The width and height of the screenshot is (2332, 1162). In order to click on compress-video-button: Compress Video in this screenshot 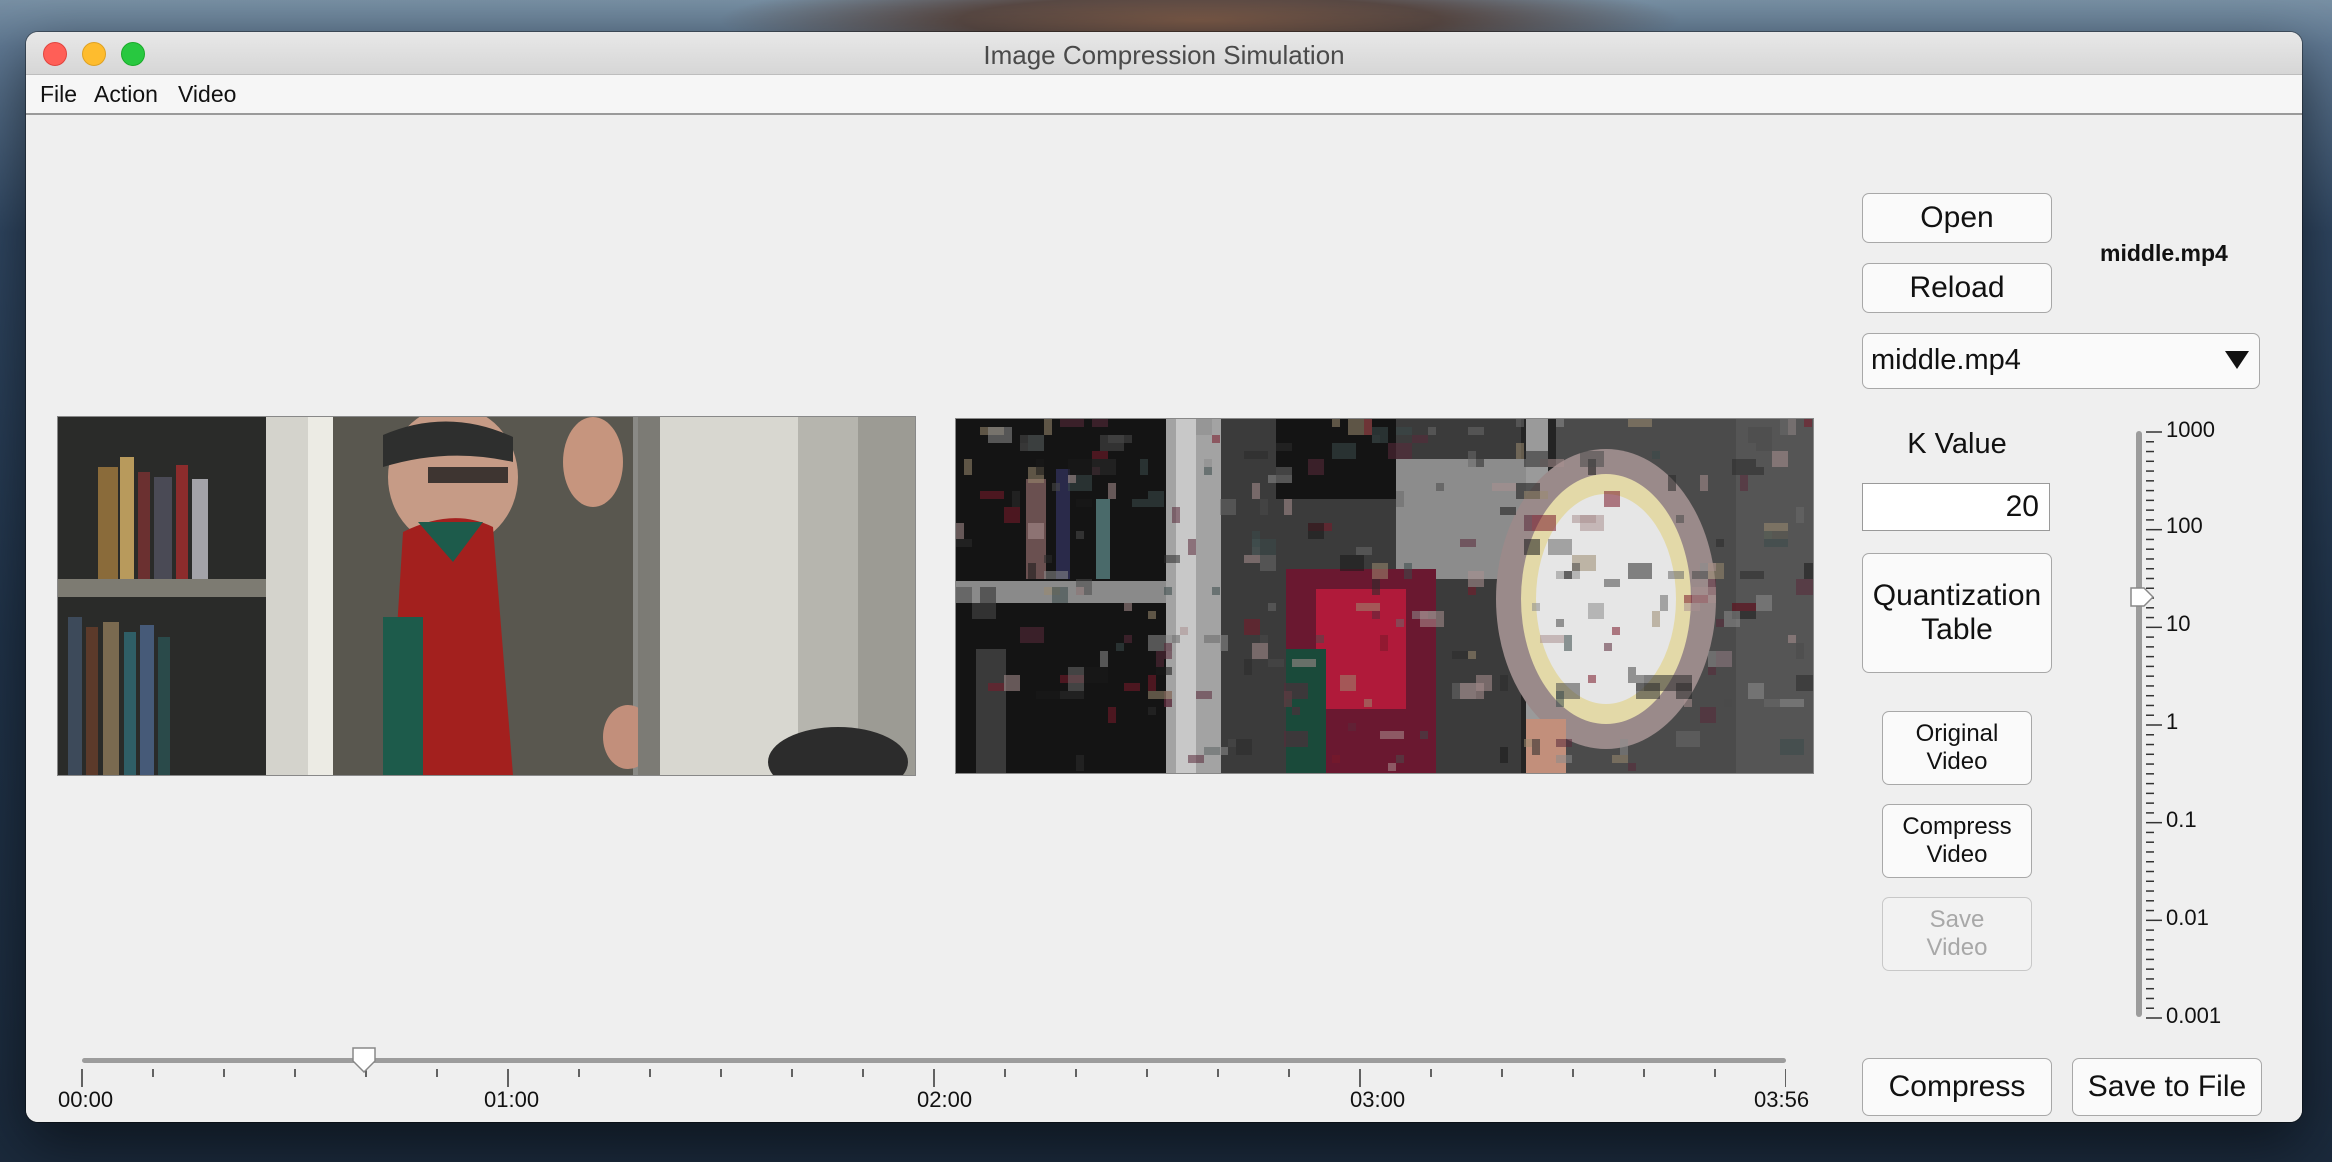, I will do `click(1957, 841)`.